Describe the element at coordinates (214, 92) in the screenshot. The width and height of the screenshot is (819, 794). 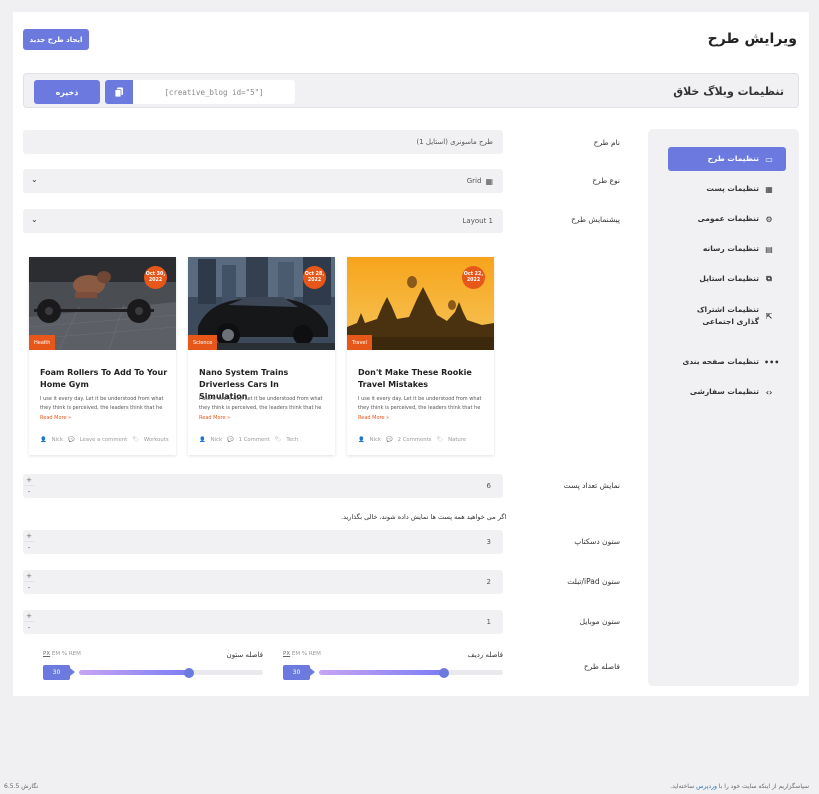
I see `shortcode-text: [creative_blog id="5"]` at that location.